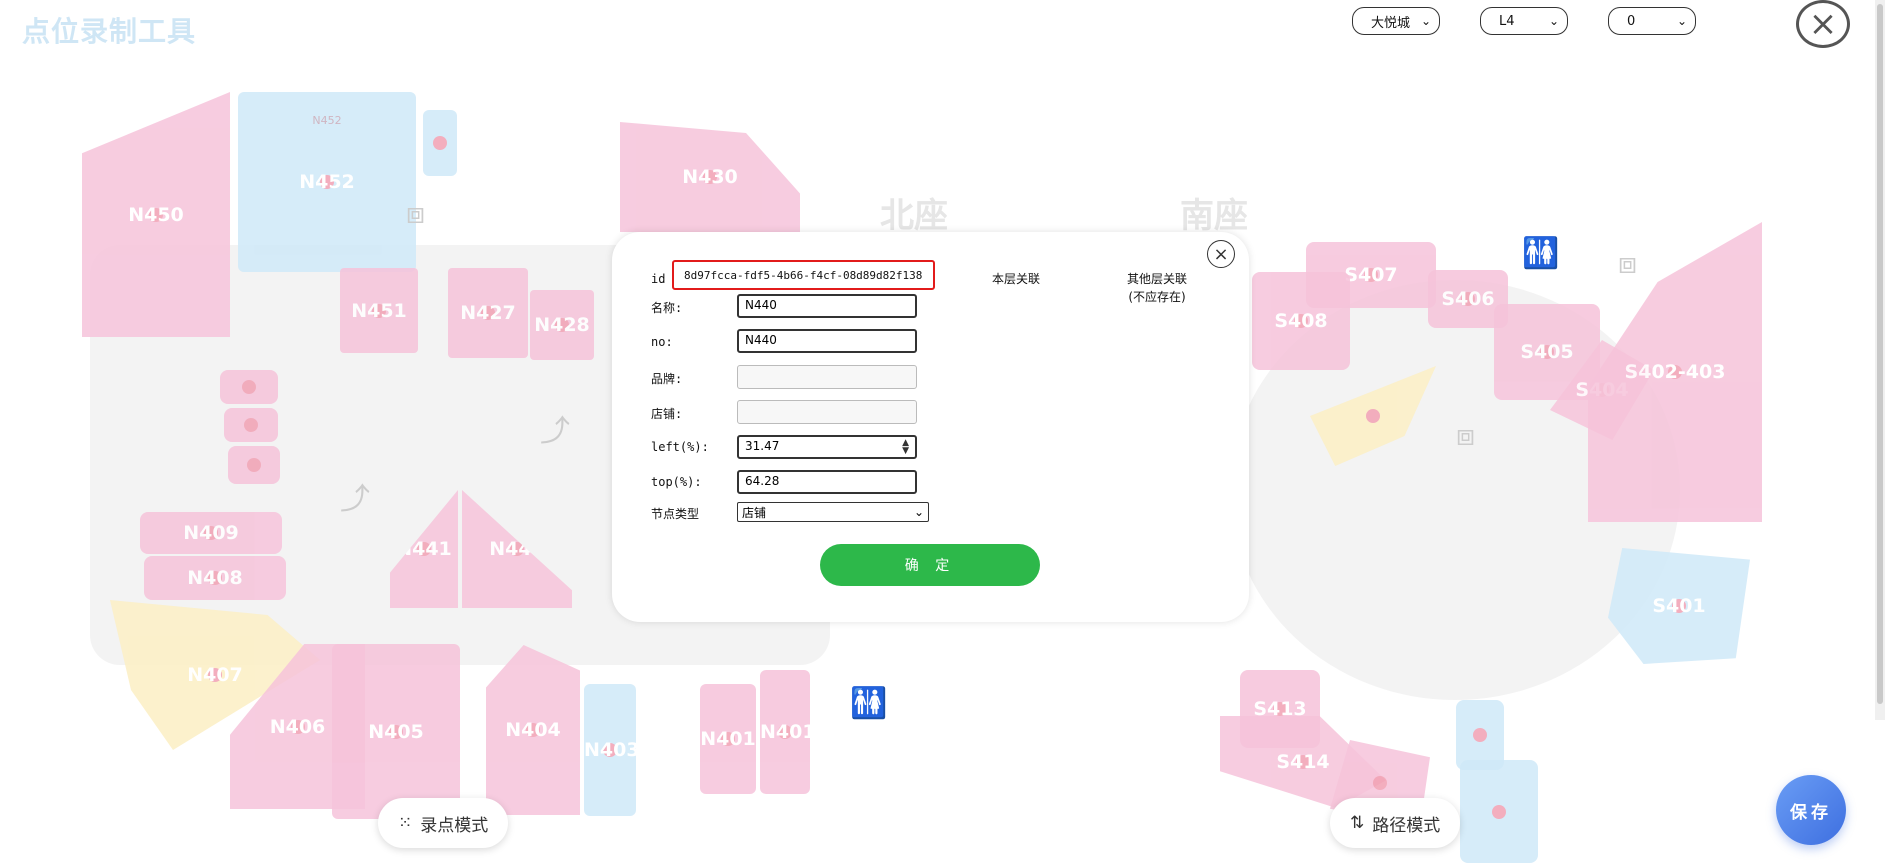 This screenshot has width=1885, height=863. I want to click on zone-south-label: 南座, so click(1214, 216).